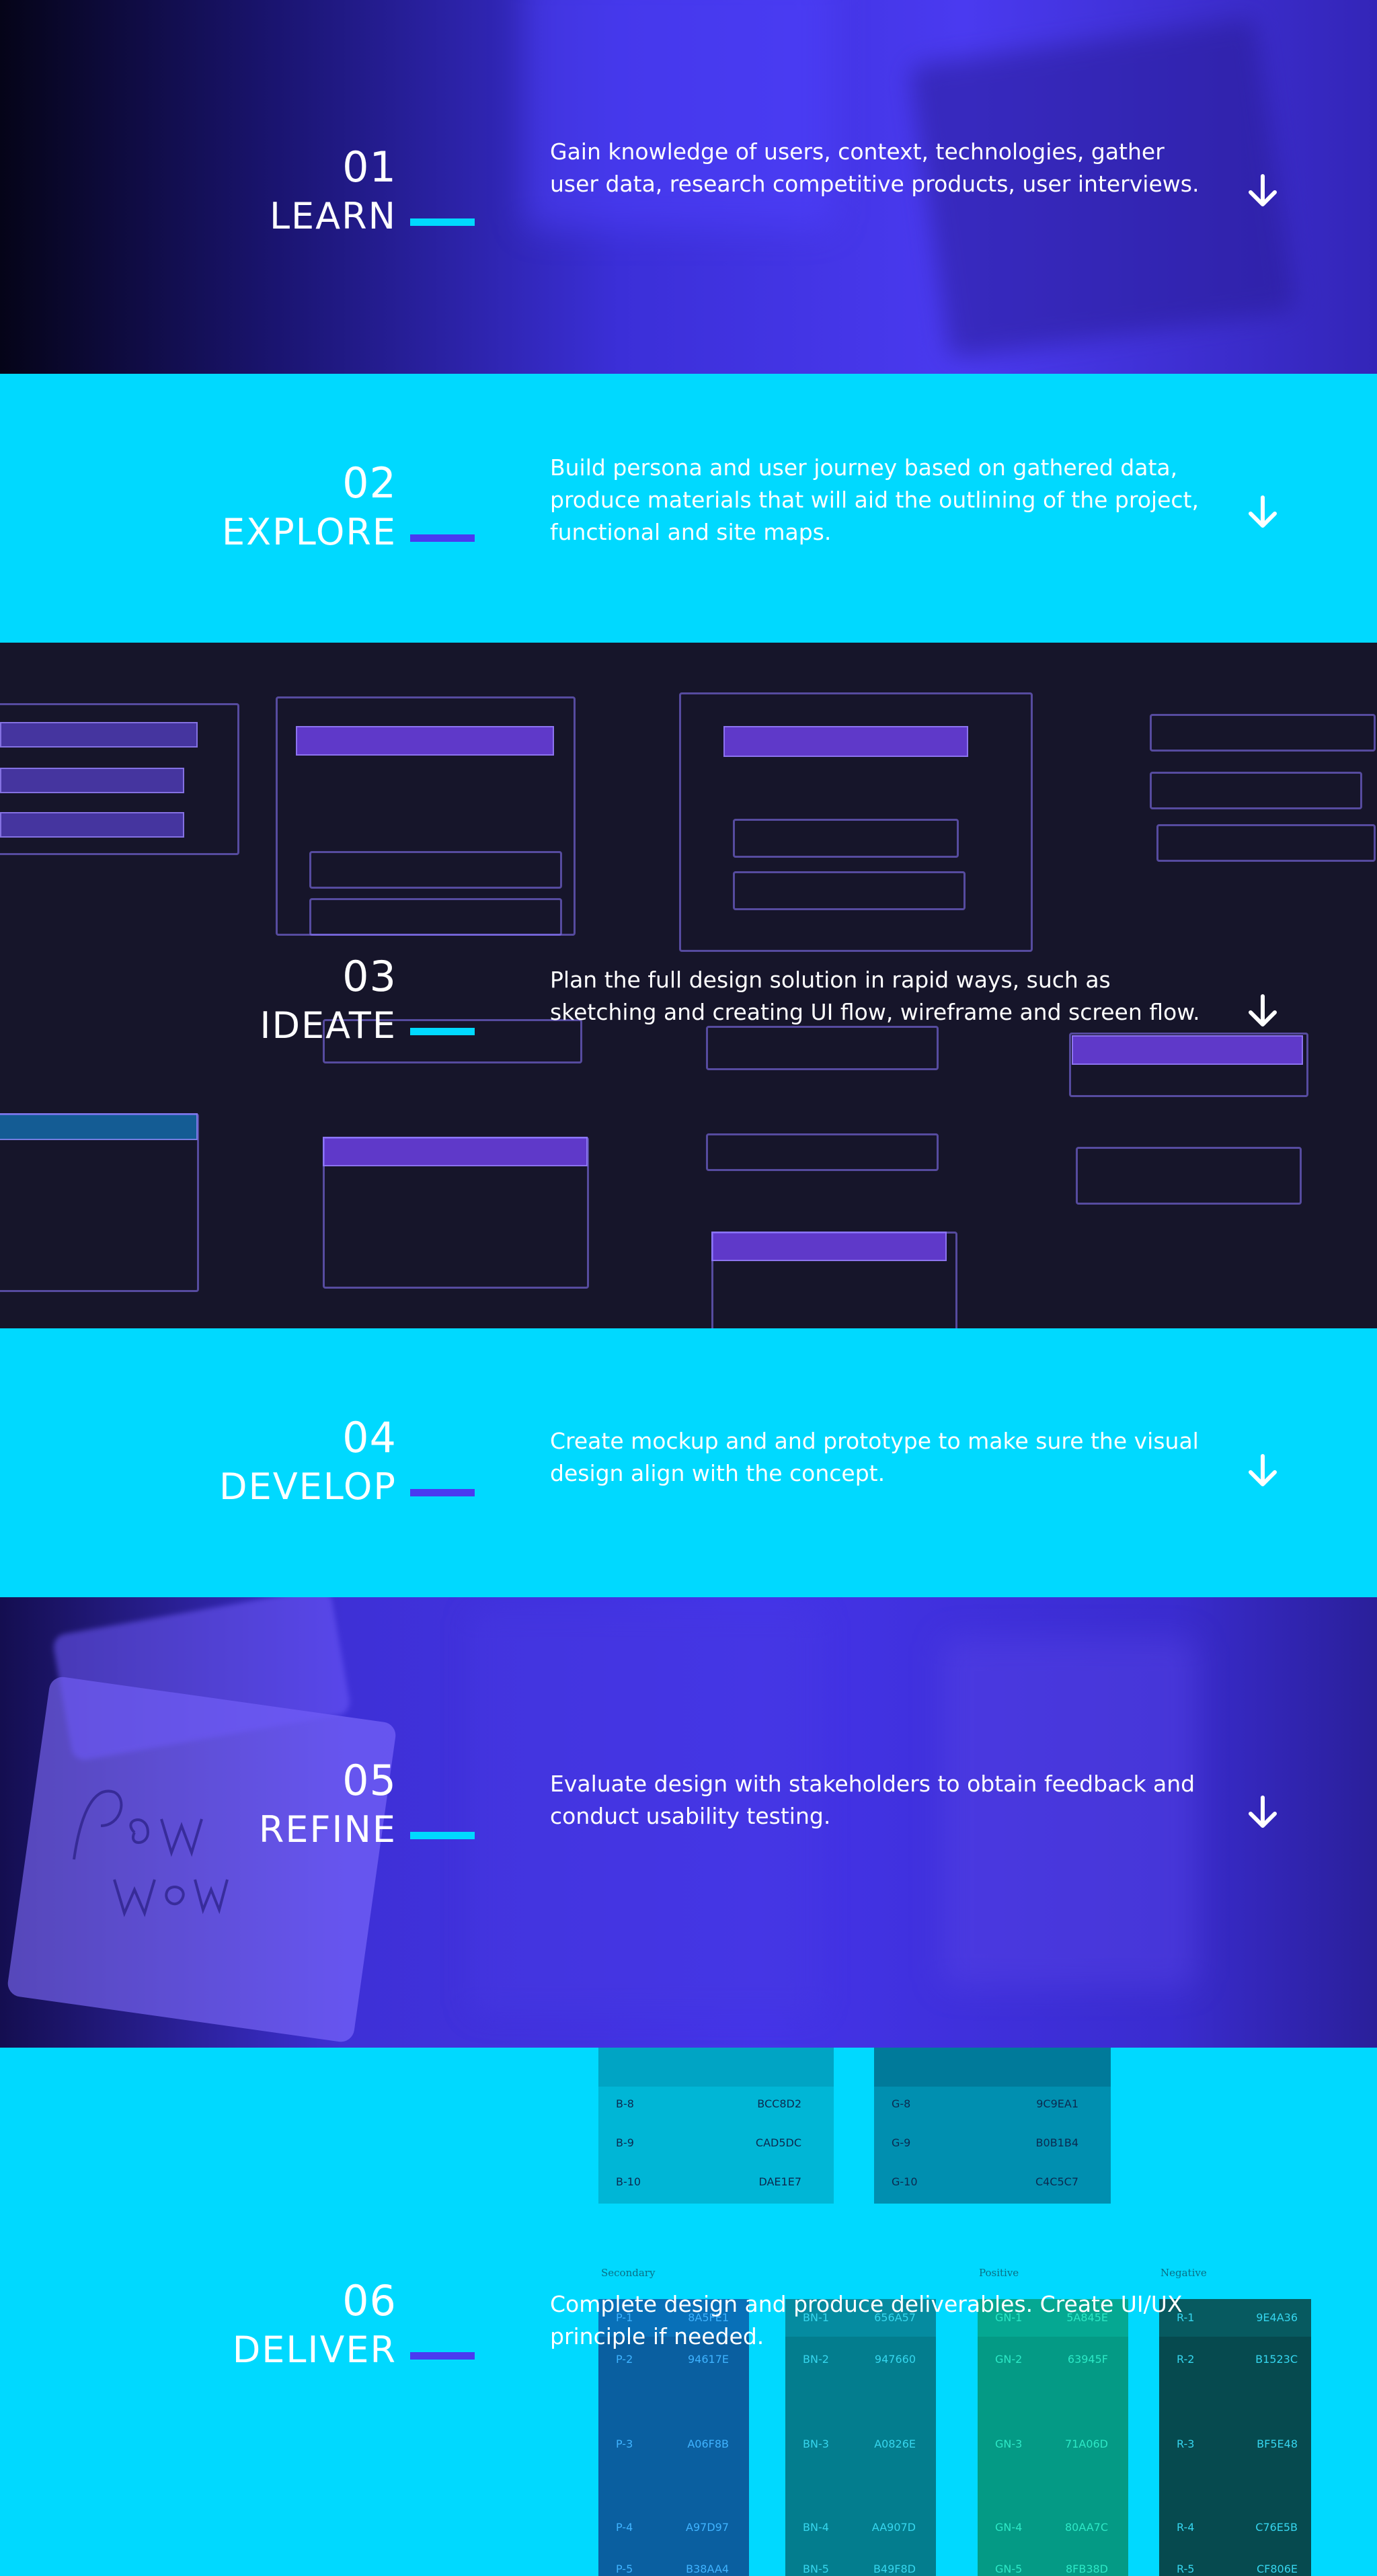 This screenshot has height=2576, width=1377. What do you see at coordinates (1277, 2444) in the screenshot?
I see `swatch-hex: BF5E48` at bounding box center [1277, 2444].